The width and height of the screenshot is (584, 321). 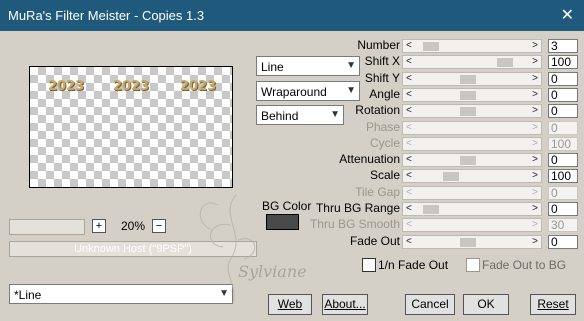 What do you see at coordinates (382, 61) in the screenshot?
I see `shift-x-label: Shift X` at bounding box center [382, 61].